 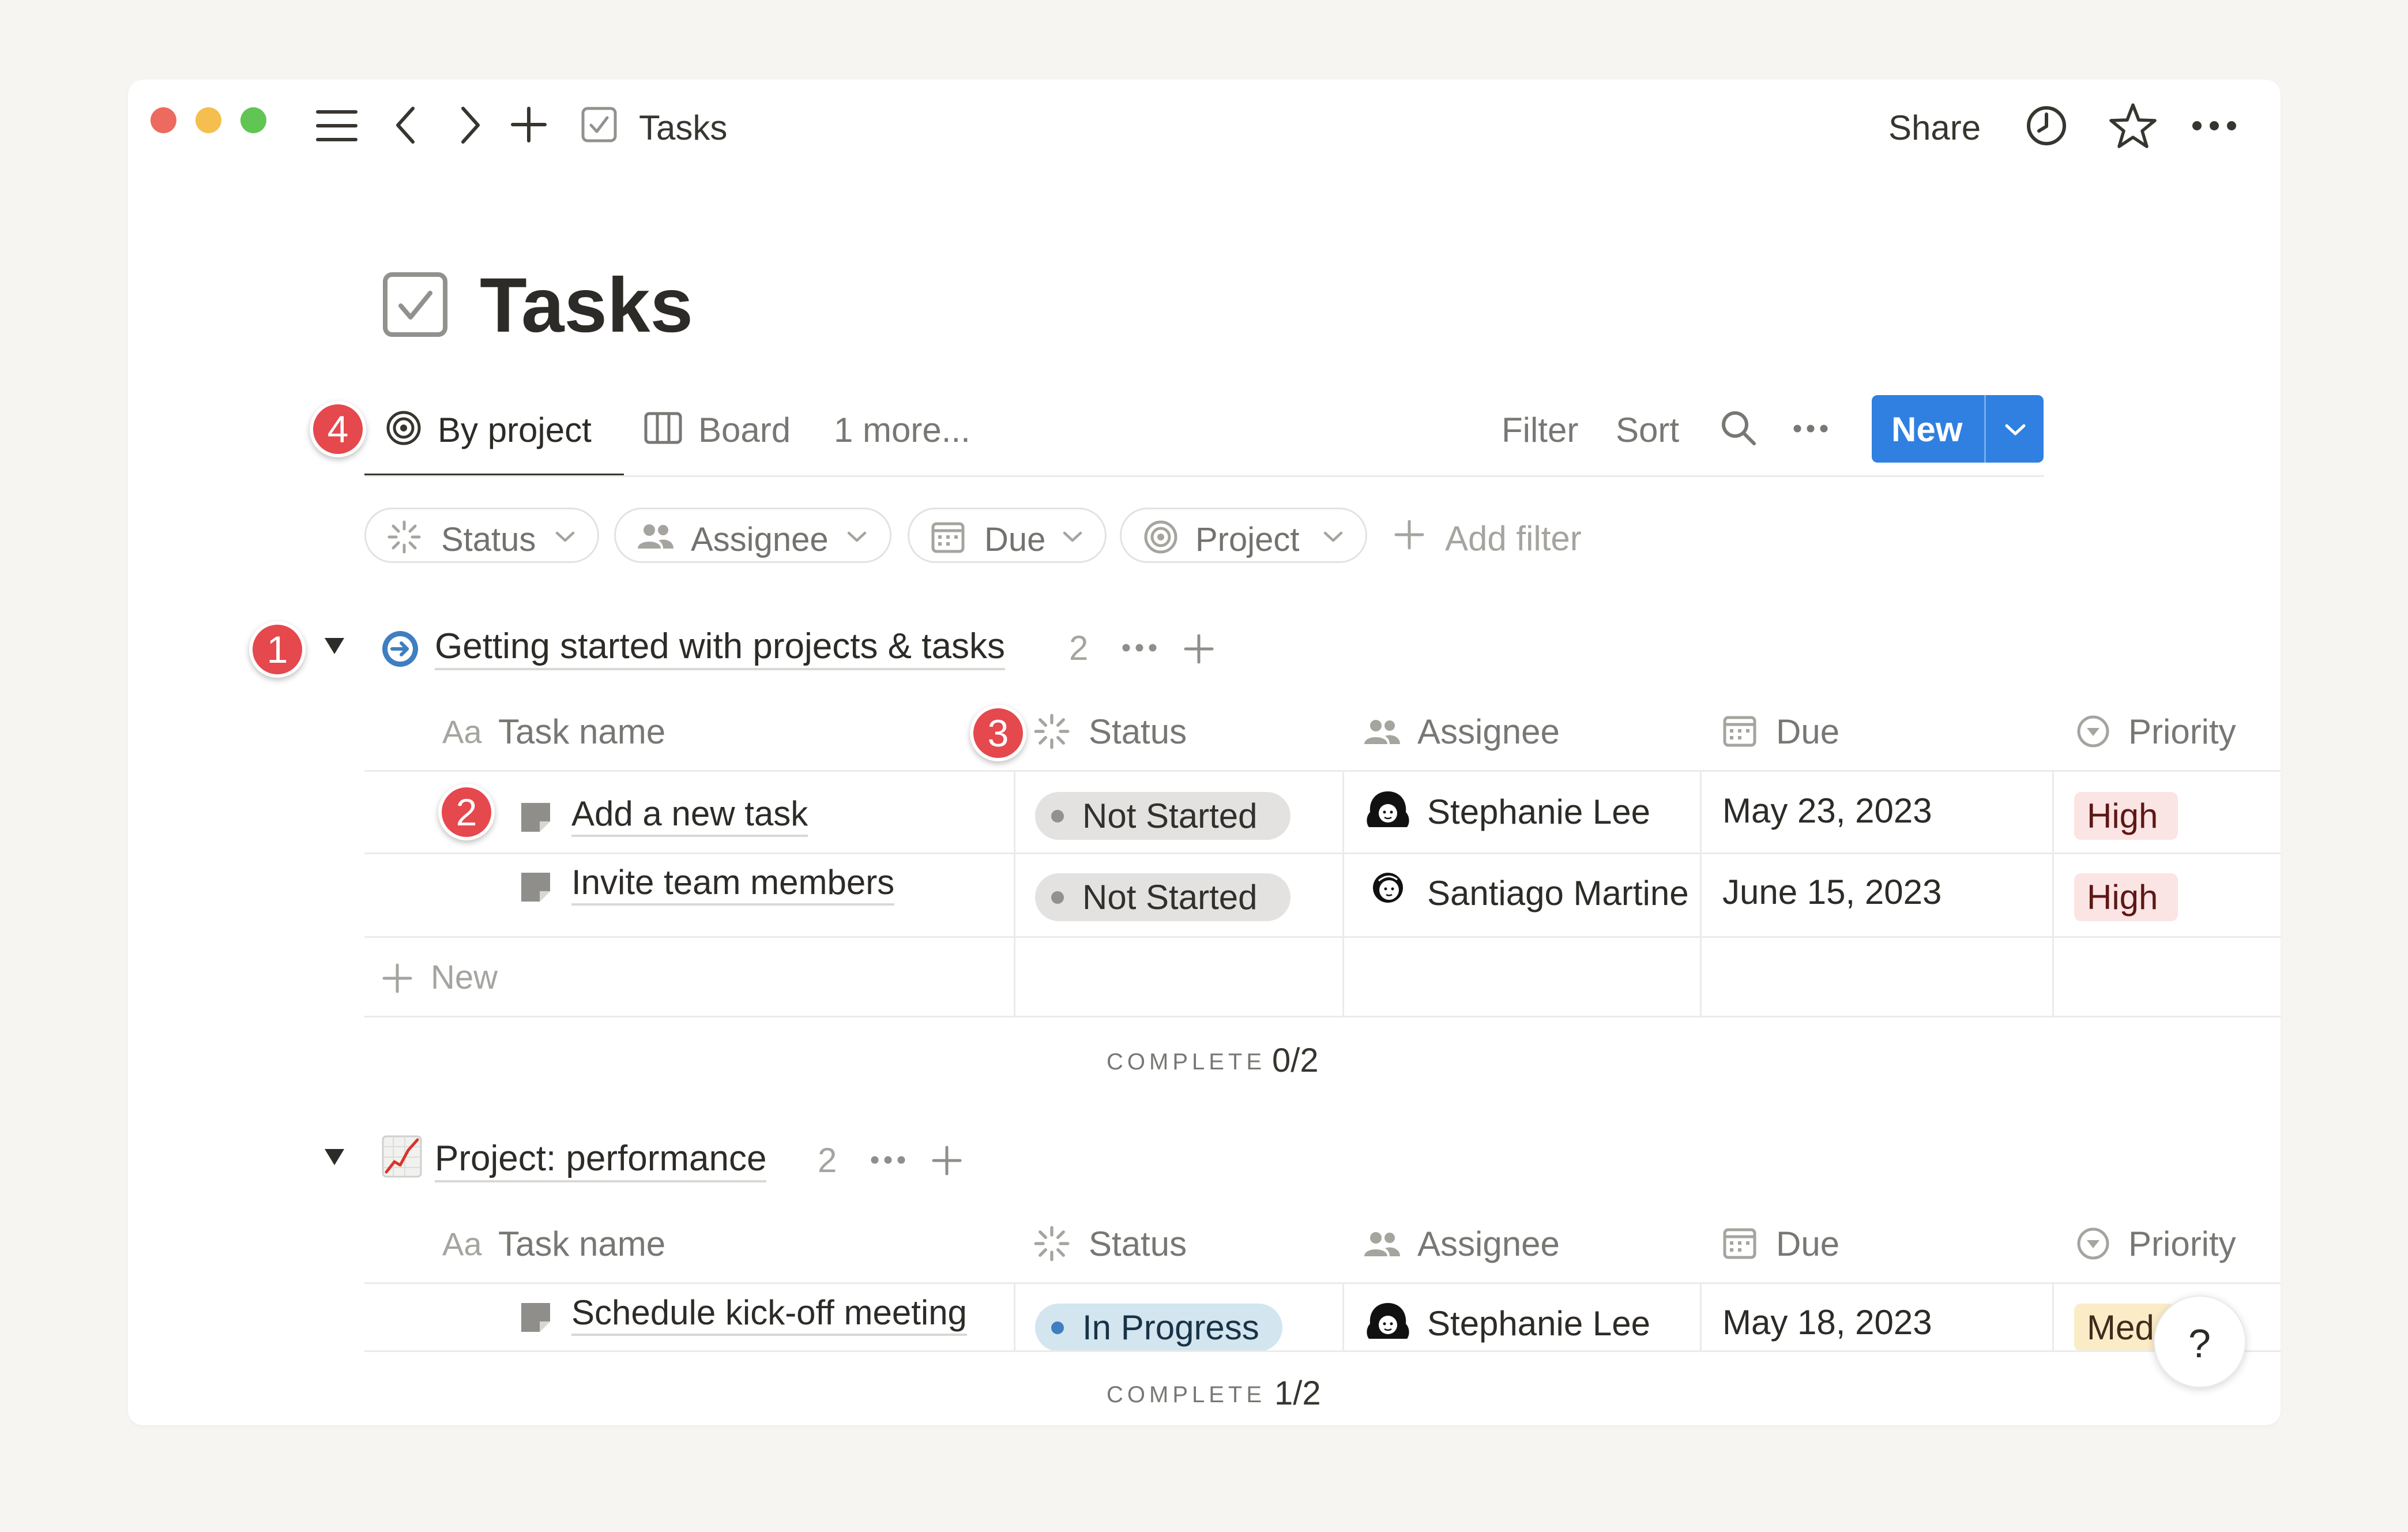 I want to click on due-filter-label: Due, so click(x=1015, y=539).